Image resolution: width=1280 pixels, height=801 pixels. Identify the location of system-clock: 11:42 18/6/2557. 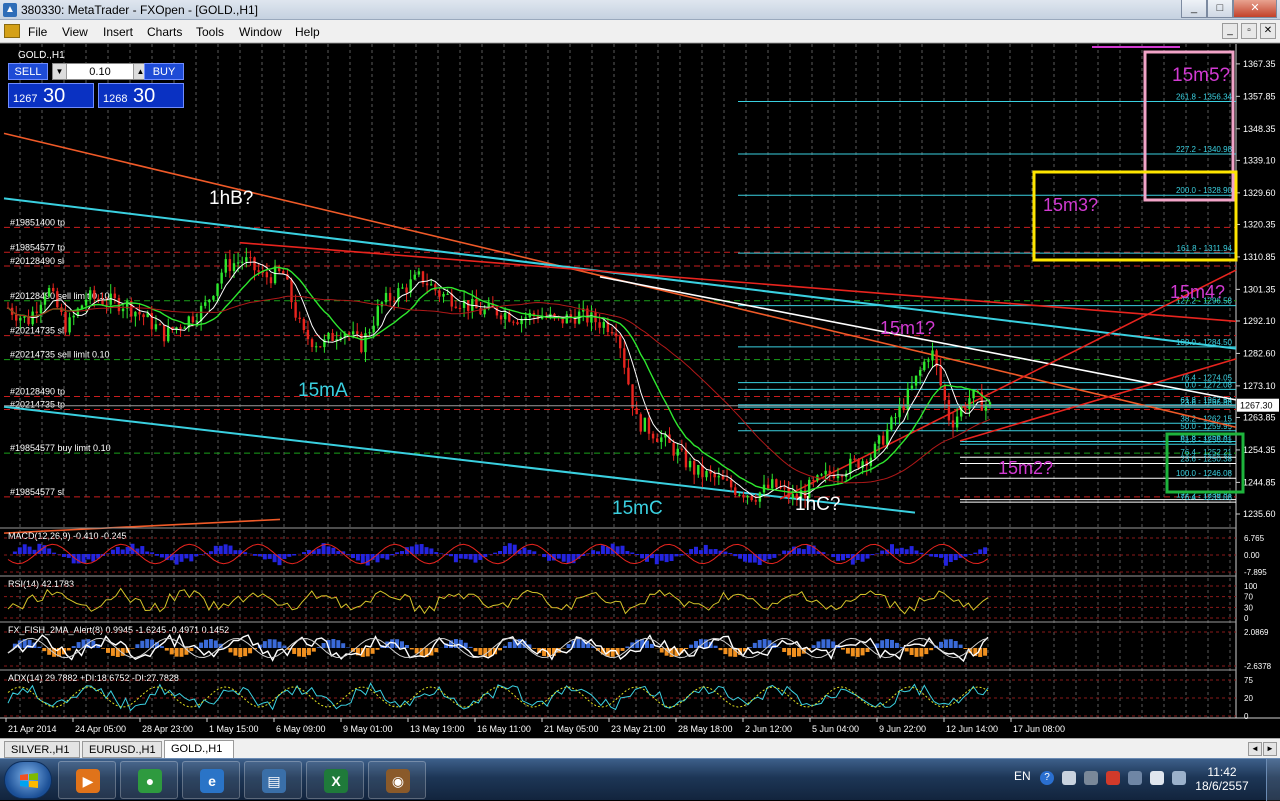
(1222, 779).